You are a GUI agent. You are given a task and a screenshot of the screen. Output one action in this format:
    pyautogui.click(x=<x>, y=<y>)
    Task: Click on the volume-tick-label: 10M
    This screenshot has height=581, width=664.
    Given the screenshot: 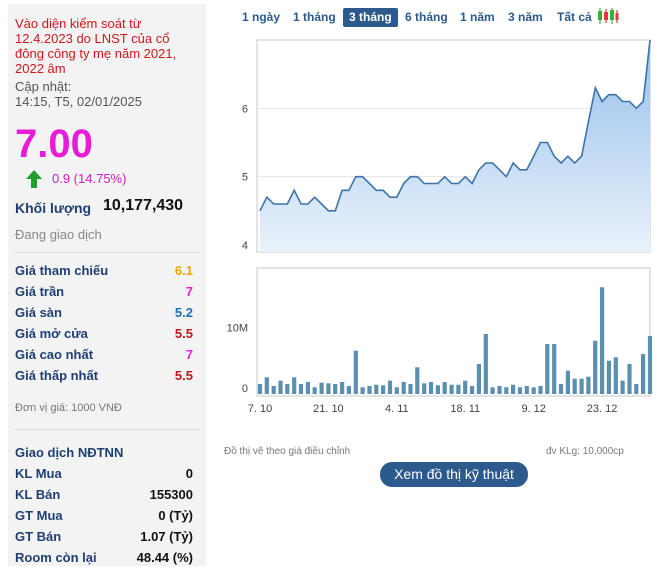 What is the action you would take?
    pyautogui.click(x=237, y=328)
    